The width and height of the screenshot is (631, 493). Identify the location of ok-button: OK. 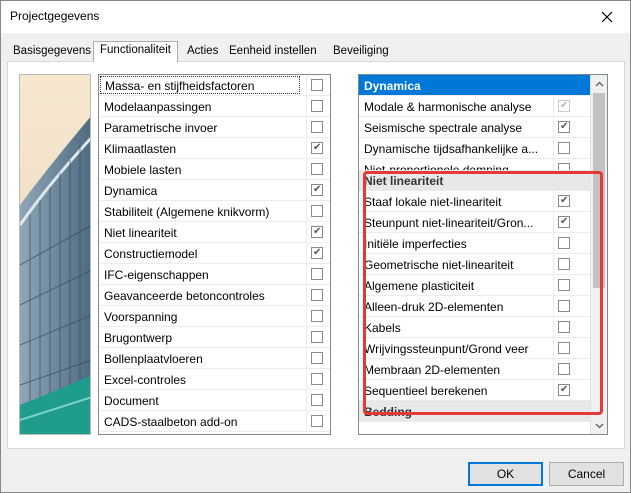
(505, 474).